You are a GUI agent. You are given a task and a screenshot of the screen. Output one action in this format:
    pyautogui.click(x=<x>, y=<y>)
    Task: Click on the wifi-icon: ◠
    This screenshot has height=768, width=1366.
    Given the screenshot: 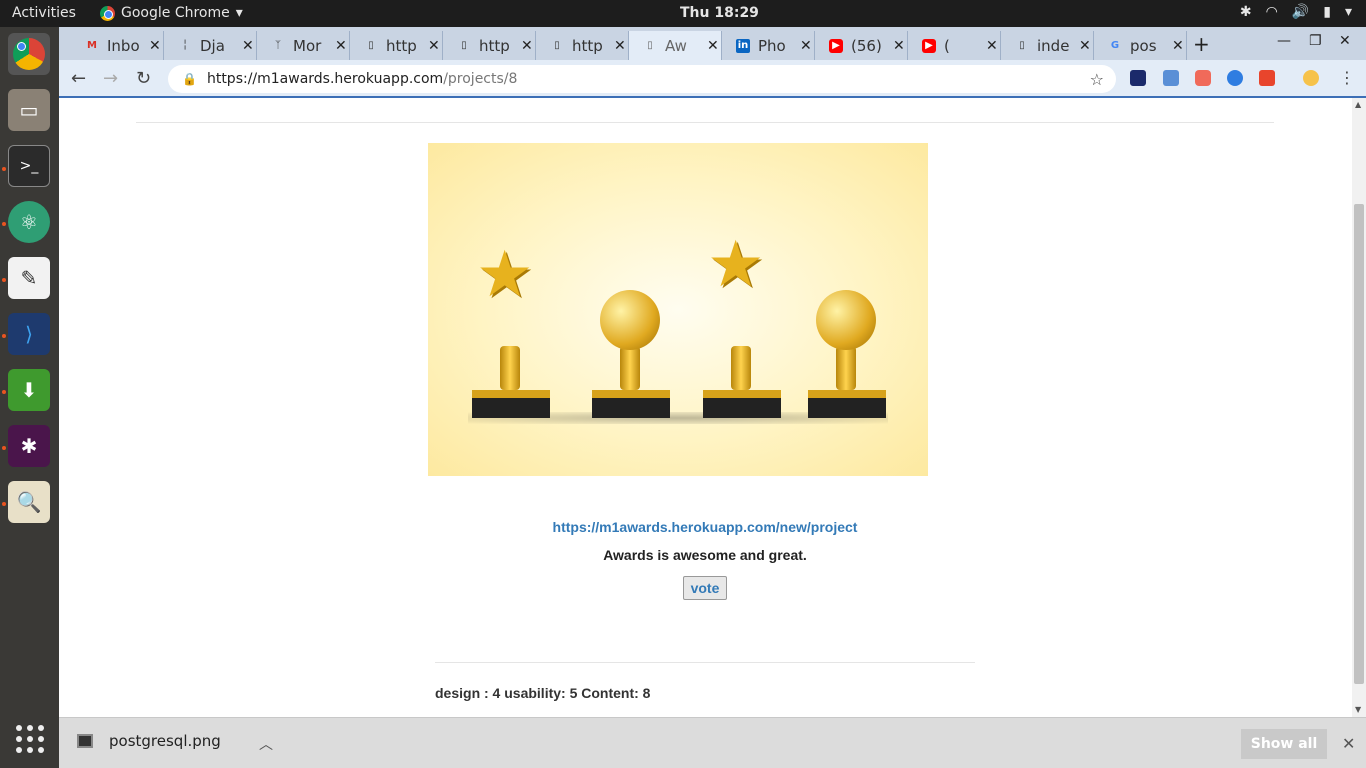 What is the action you would take?
    pyautogui.click(x=1272, y=12)
    